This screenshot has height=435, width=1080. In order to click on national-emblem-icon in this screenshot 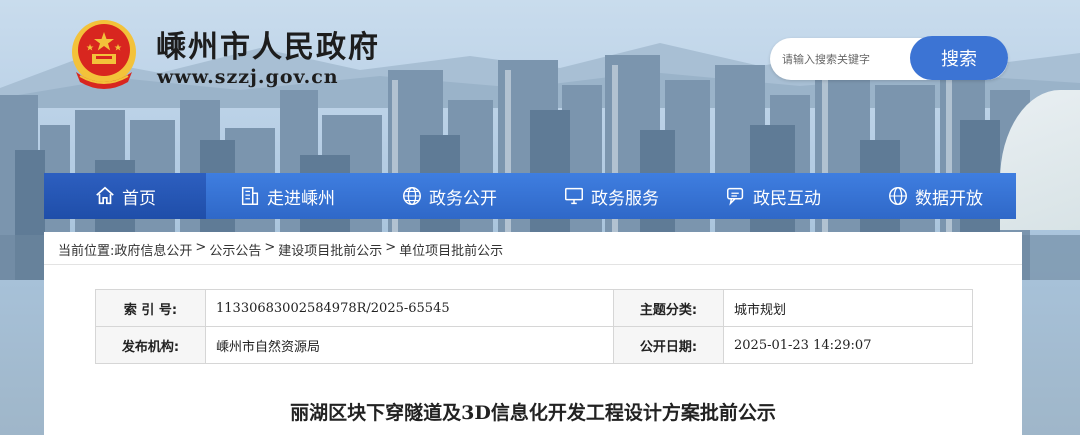, I will do `click(104, 54)`.